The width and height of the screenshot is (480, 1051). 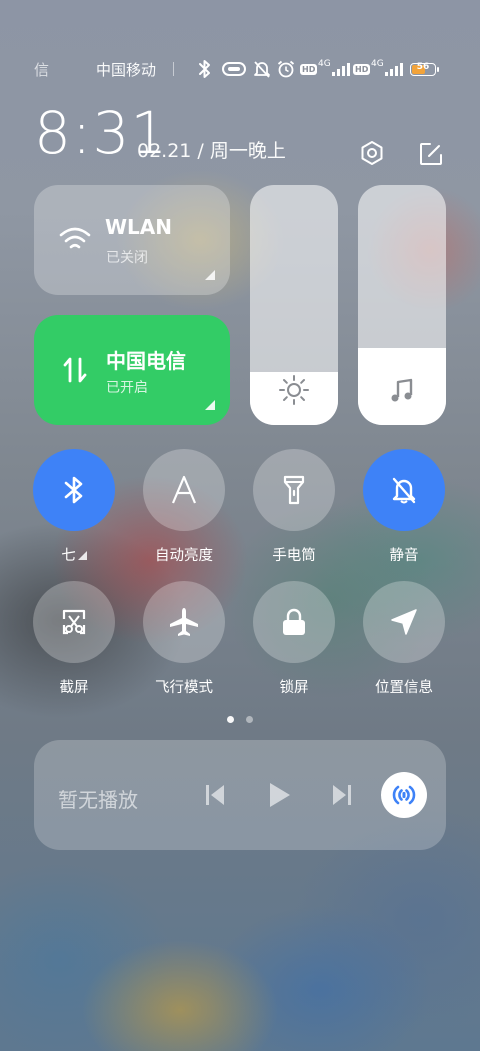 I want to click on bluetooth-toggle, so click(x=74, y=490).